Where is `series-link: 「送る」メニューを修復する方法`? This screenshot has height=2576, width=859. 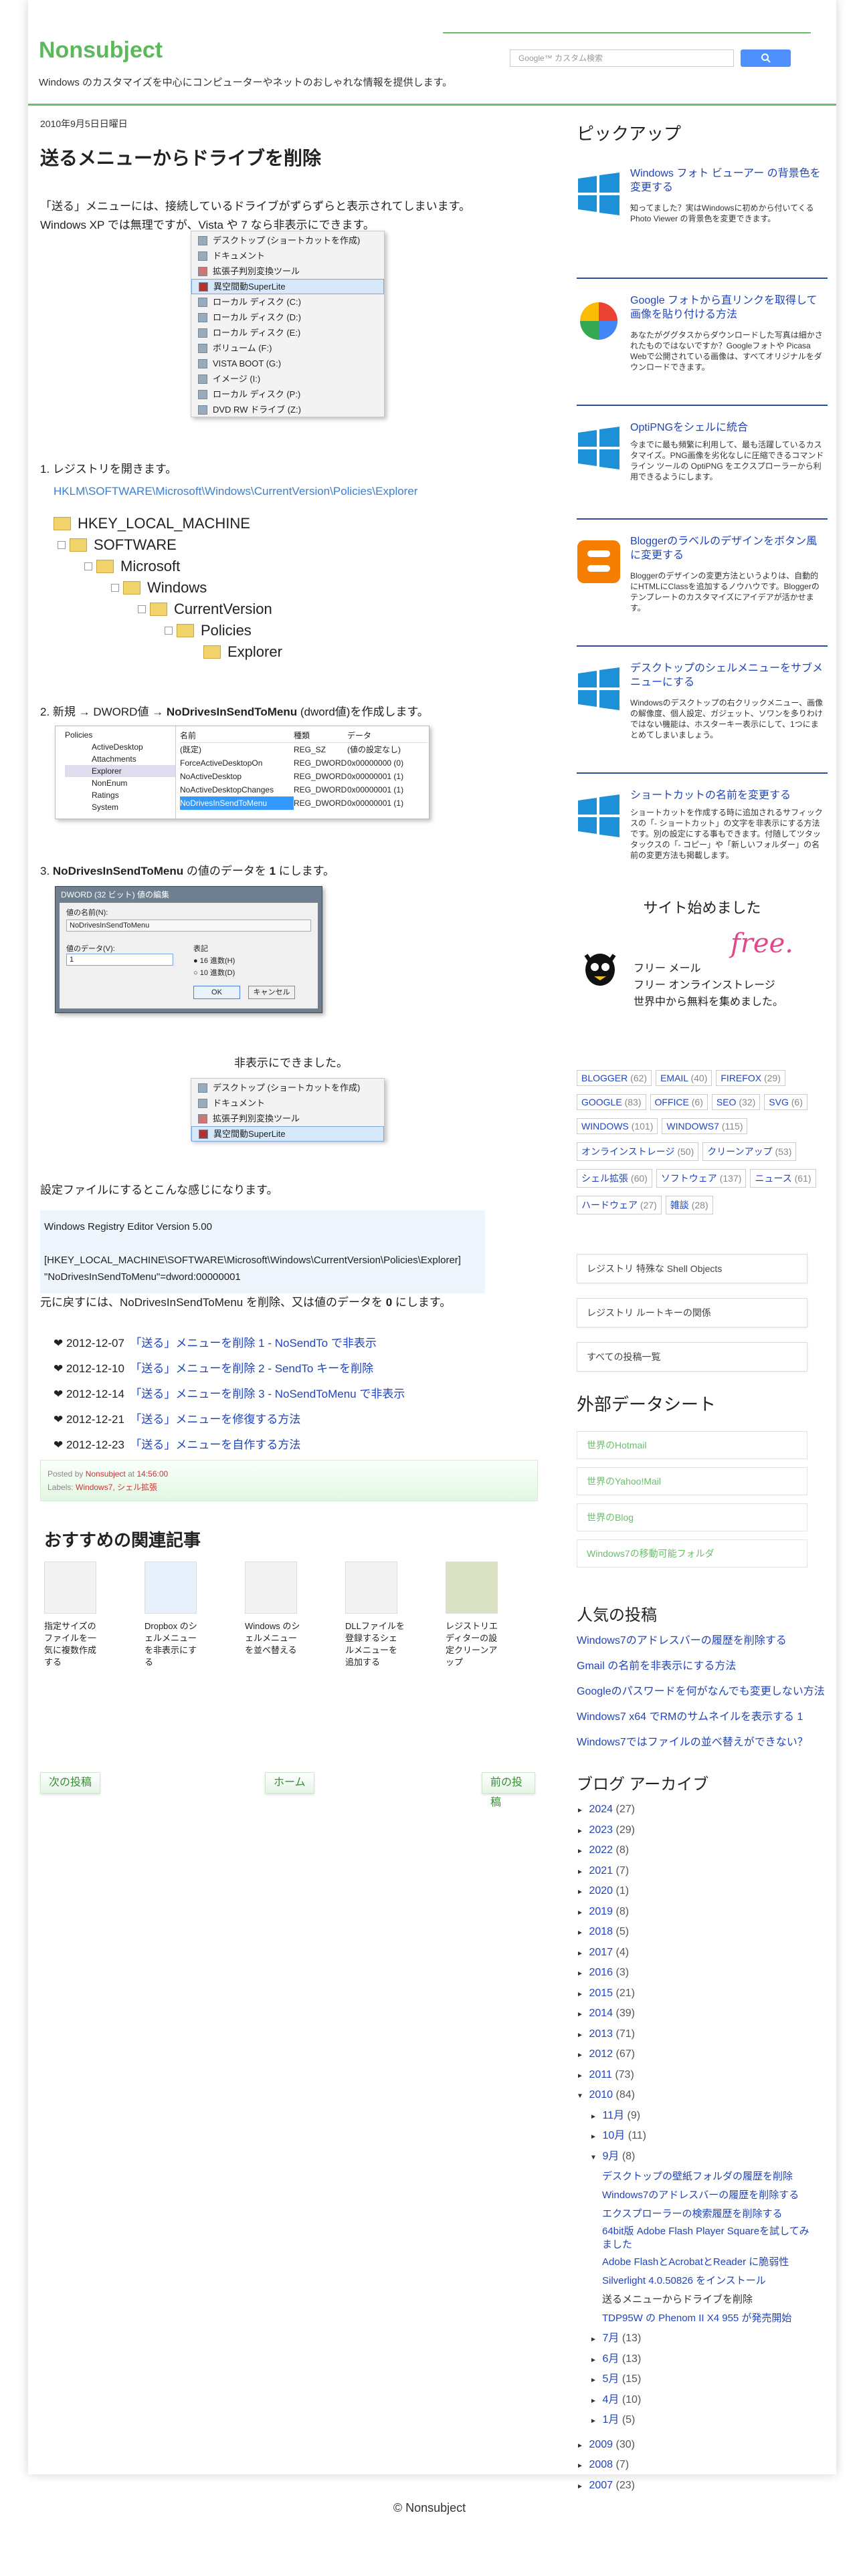 series-link: 「送る」メニューを修復する方法 is located at coordinates (218, 1419).